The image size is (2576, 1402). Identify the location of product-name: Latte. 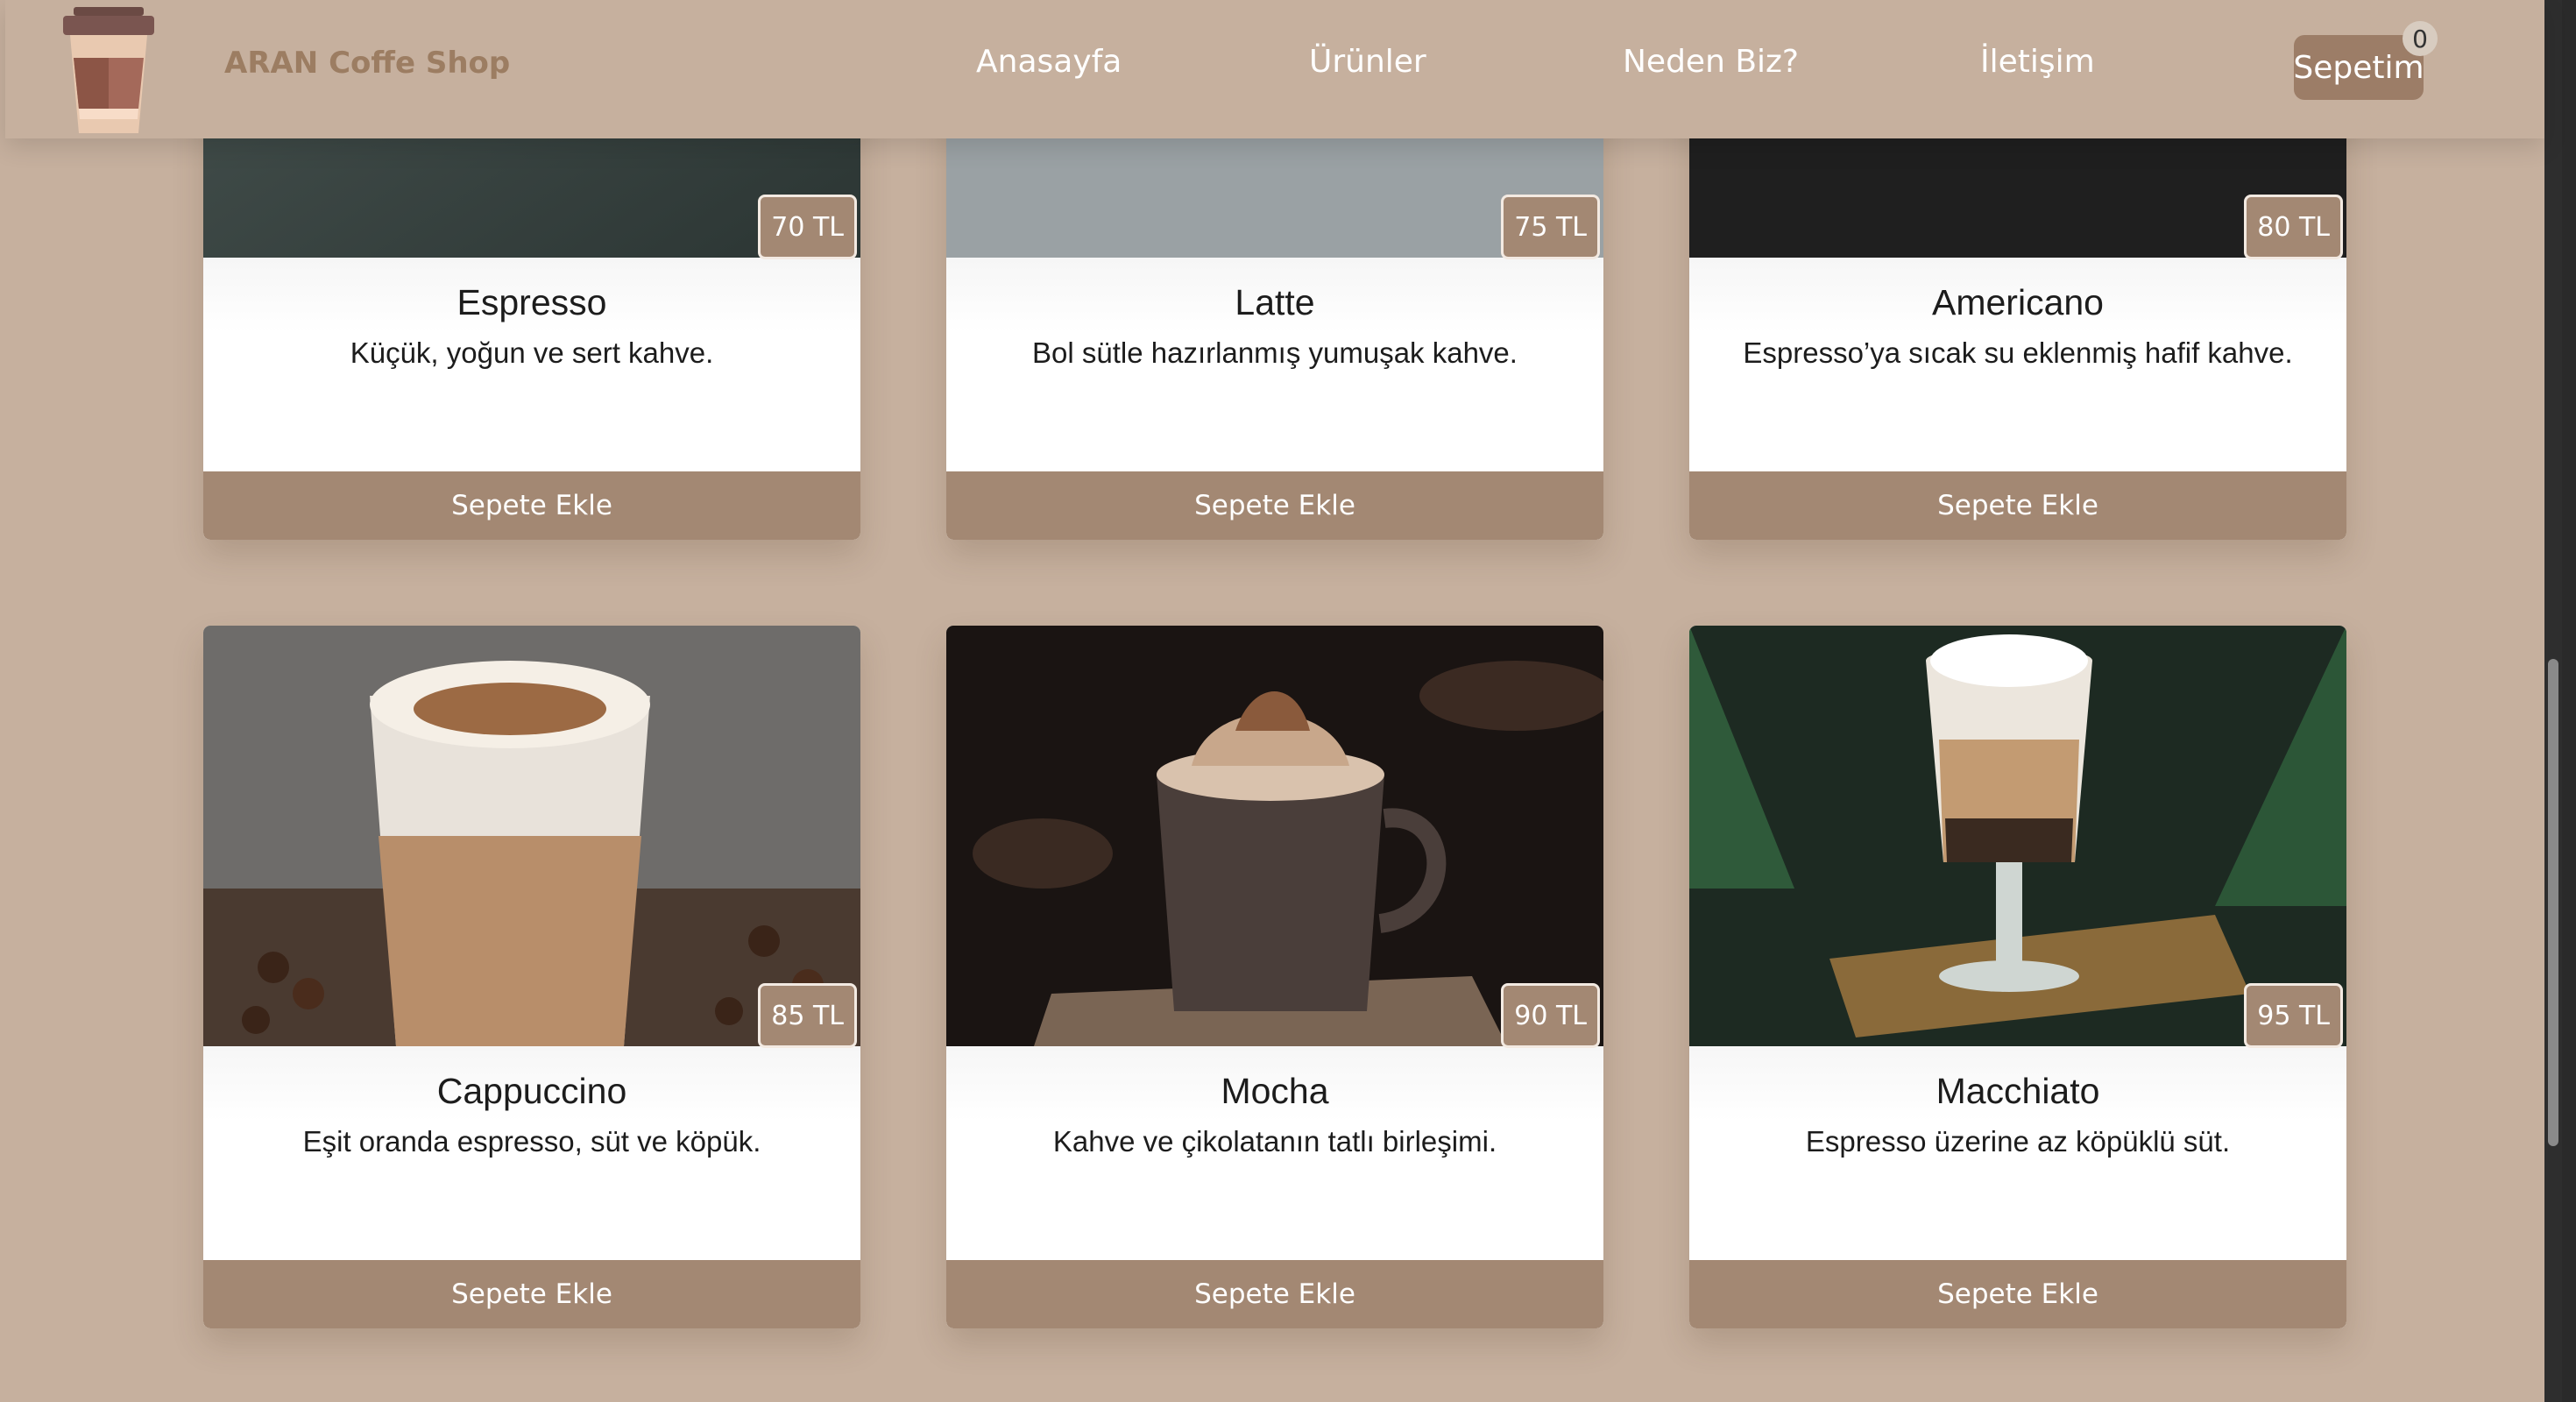
(1275, 302).